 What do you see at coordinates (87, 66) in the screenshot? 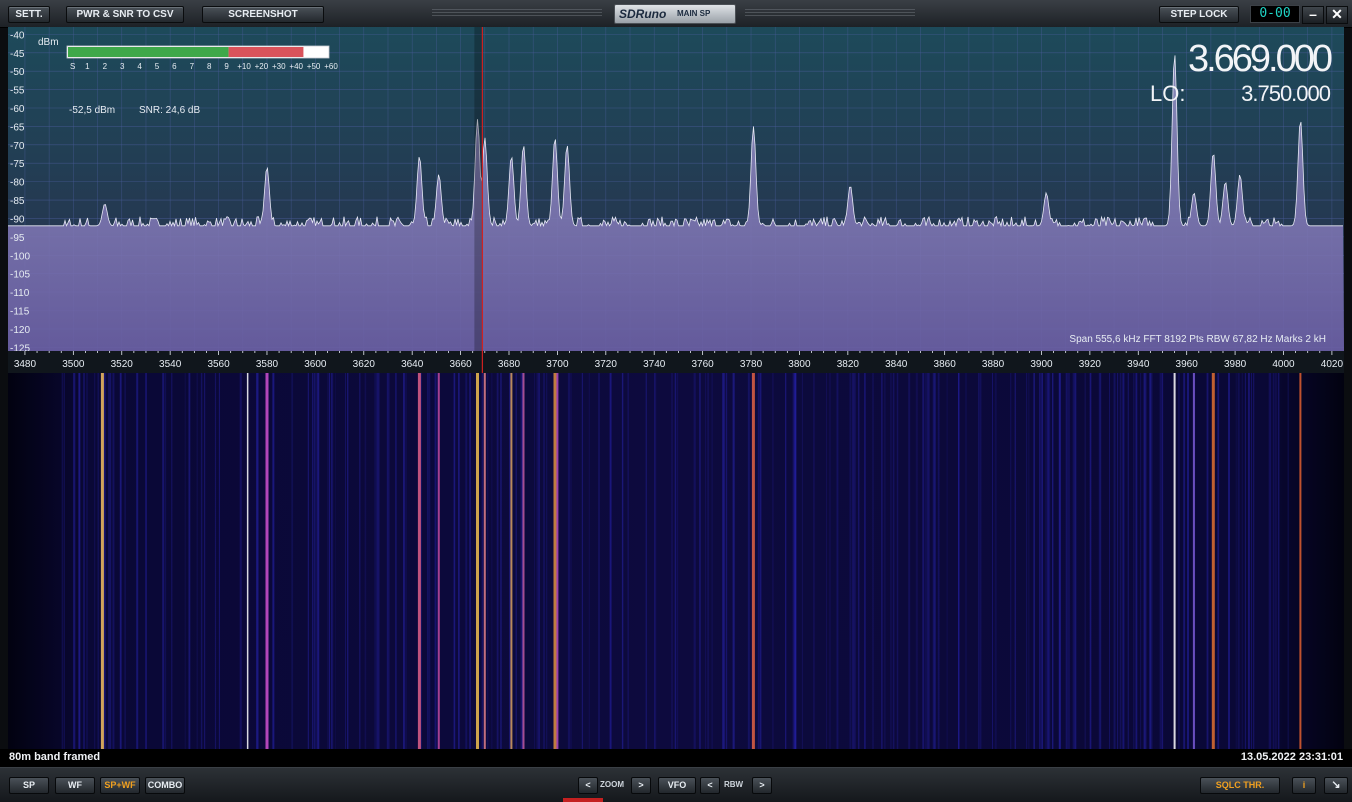
I see `s-meter-scale-label: 1` at bounding box center [87, 66].